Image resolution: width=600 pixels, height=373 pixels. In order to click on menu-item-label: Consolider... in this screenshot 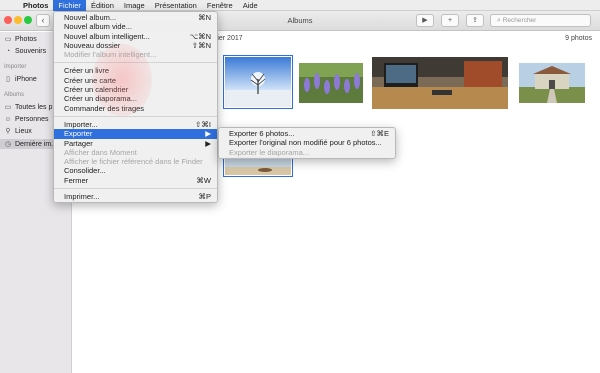, I will do `click(85, 171)`.